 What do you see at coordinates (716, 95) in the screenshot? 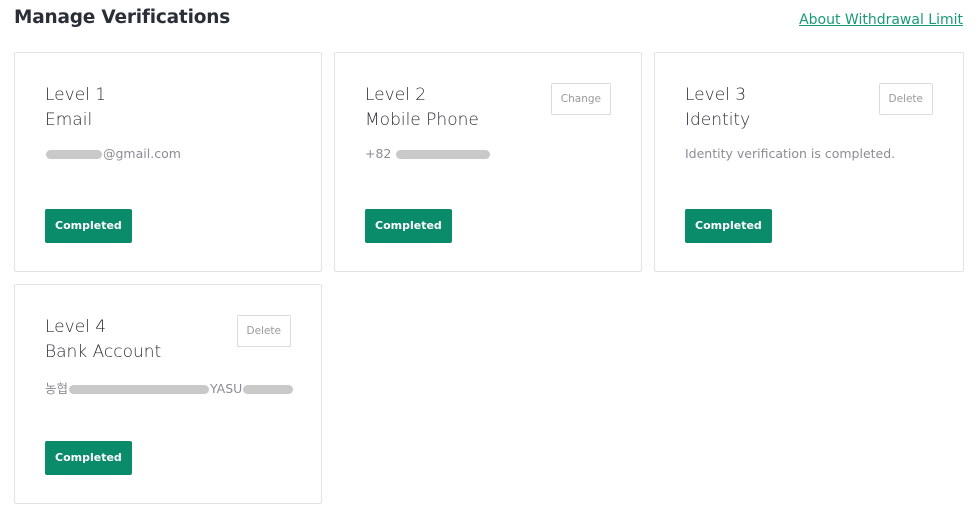
I see `card-level: Level 3` at bounding box center [716, 95].